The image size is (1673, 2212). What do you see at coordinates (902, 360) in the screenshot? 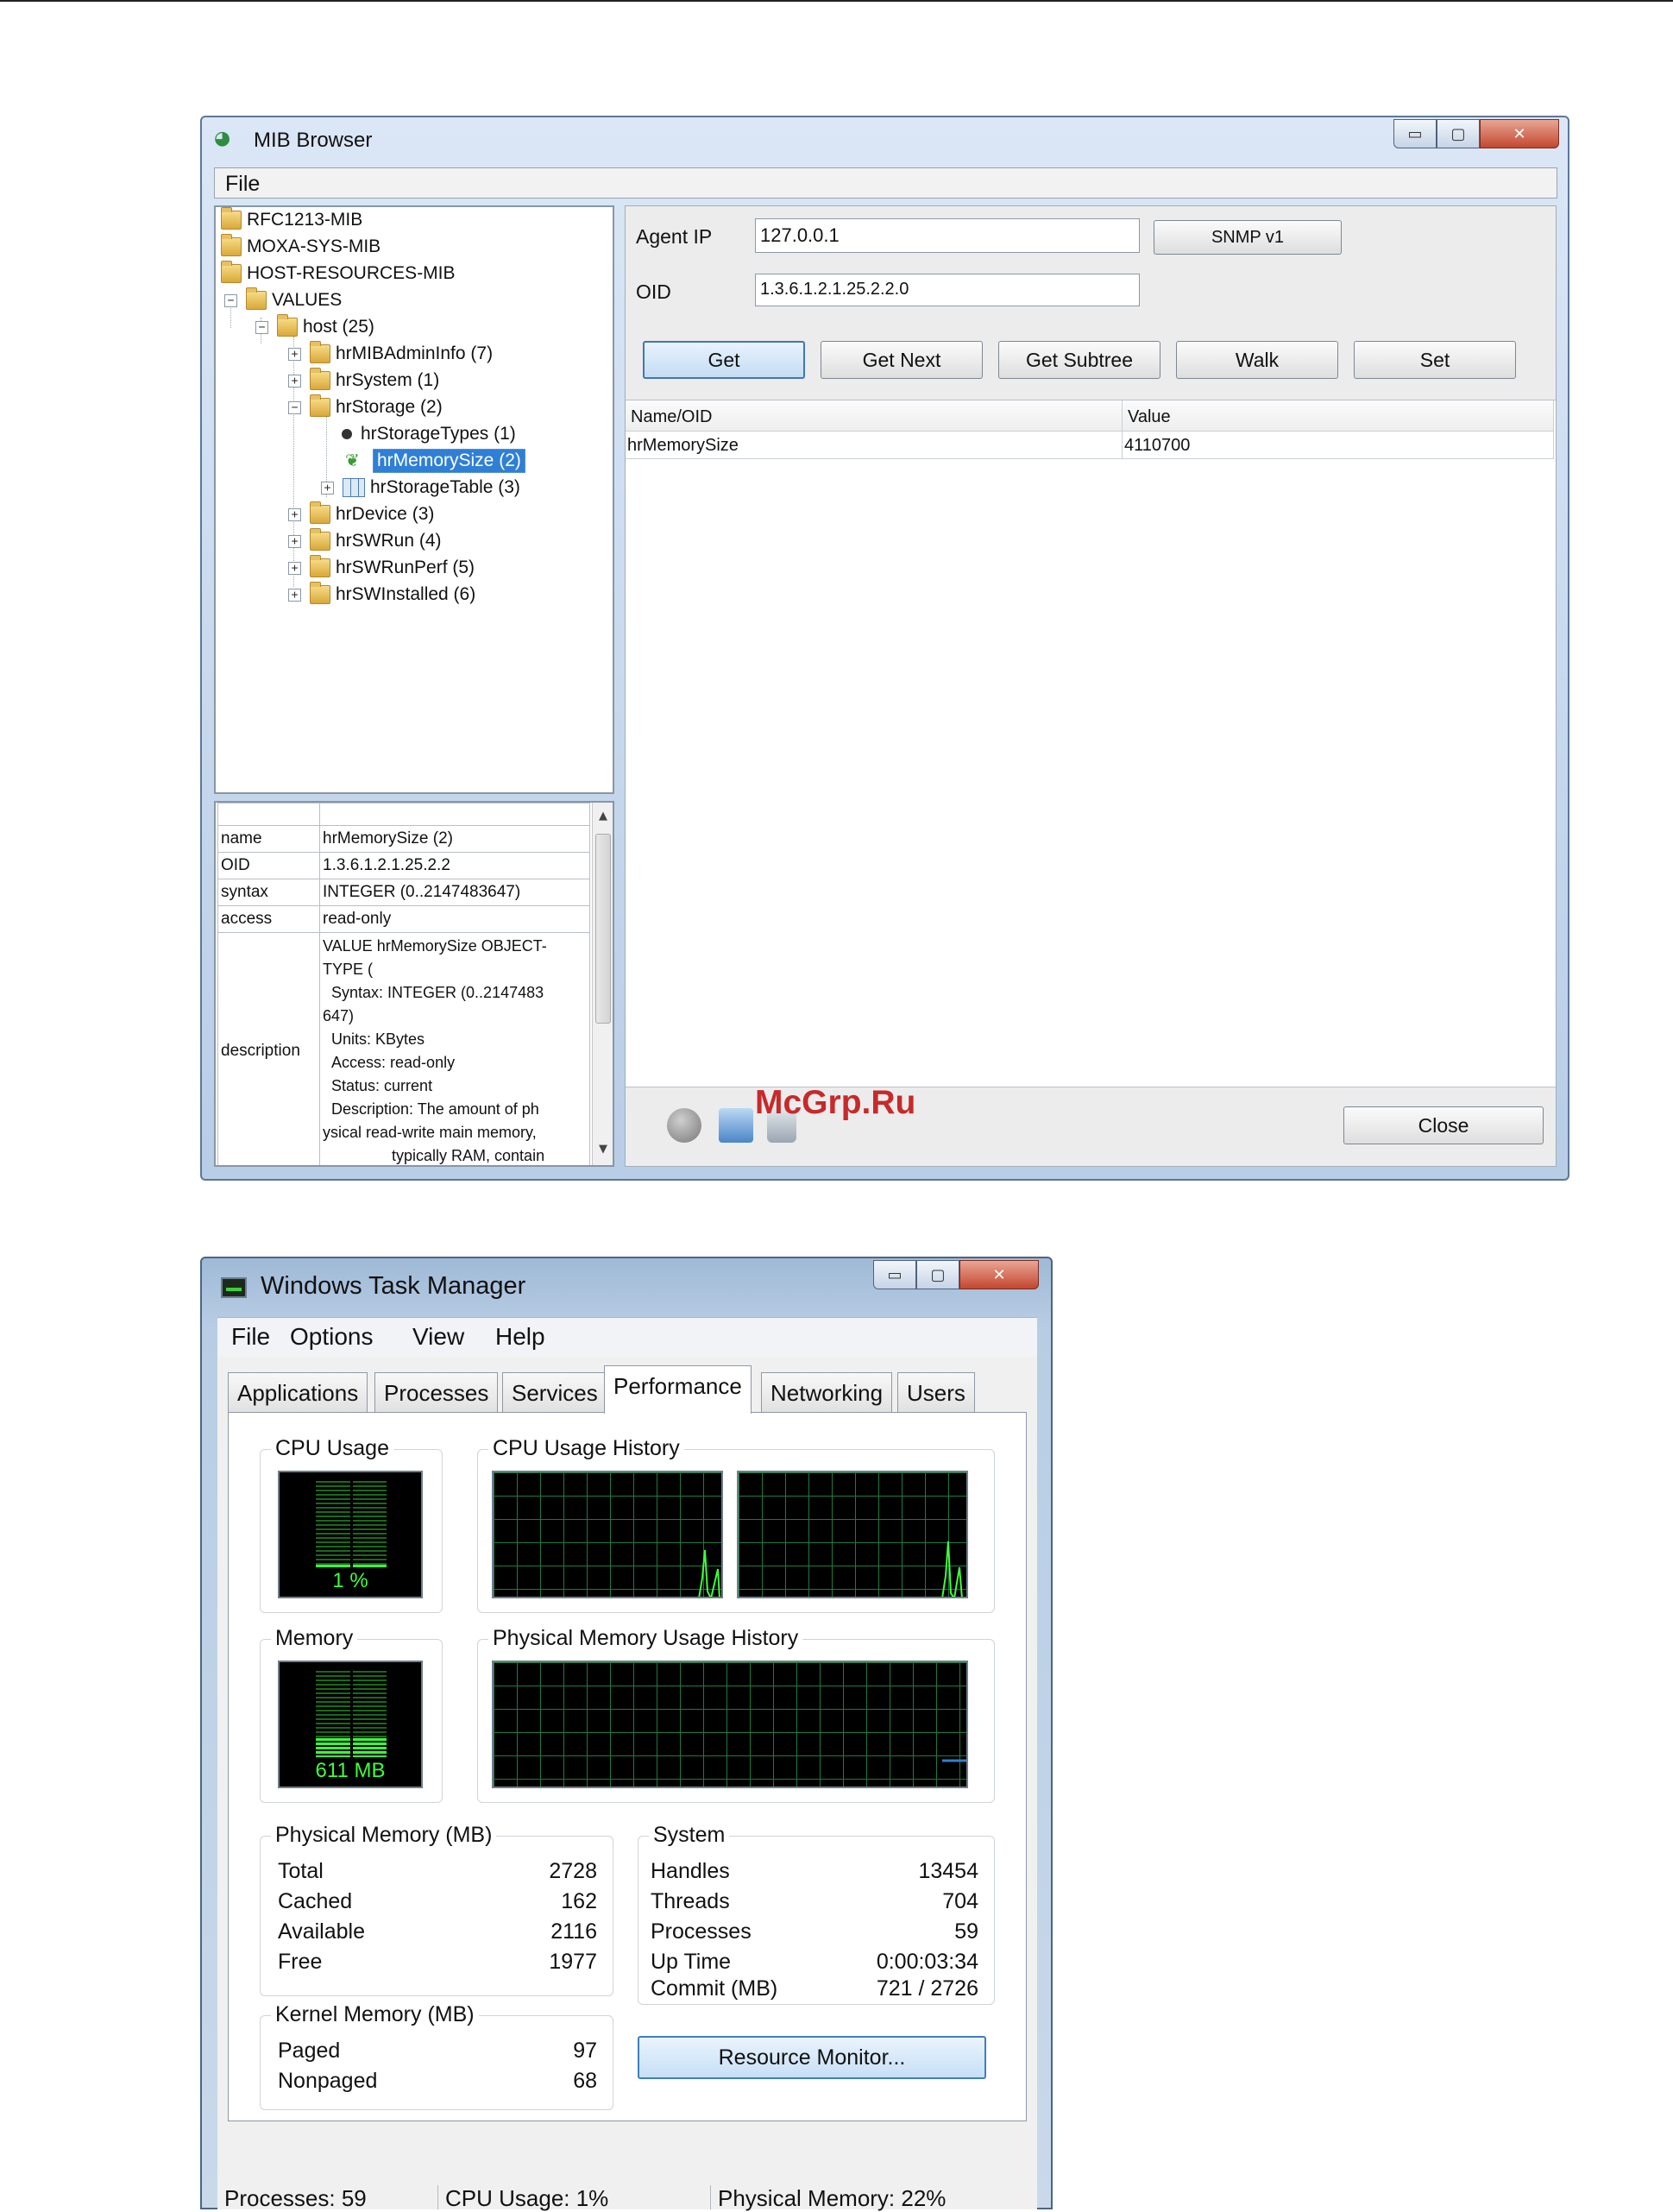
I see `get-next-button: Get Next` at bounding box center [902, 360].